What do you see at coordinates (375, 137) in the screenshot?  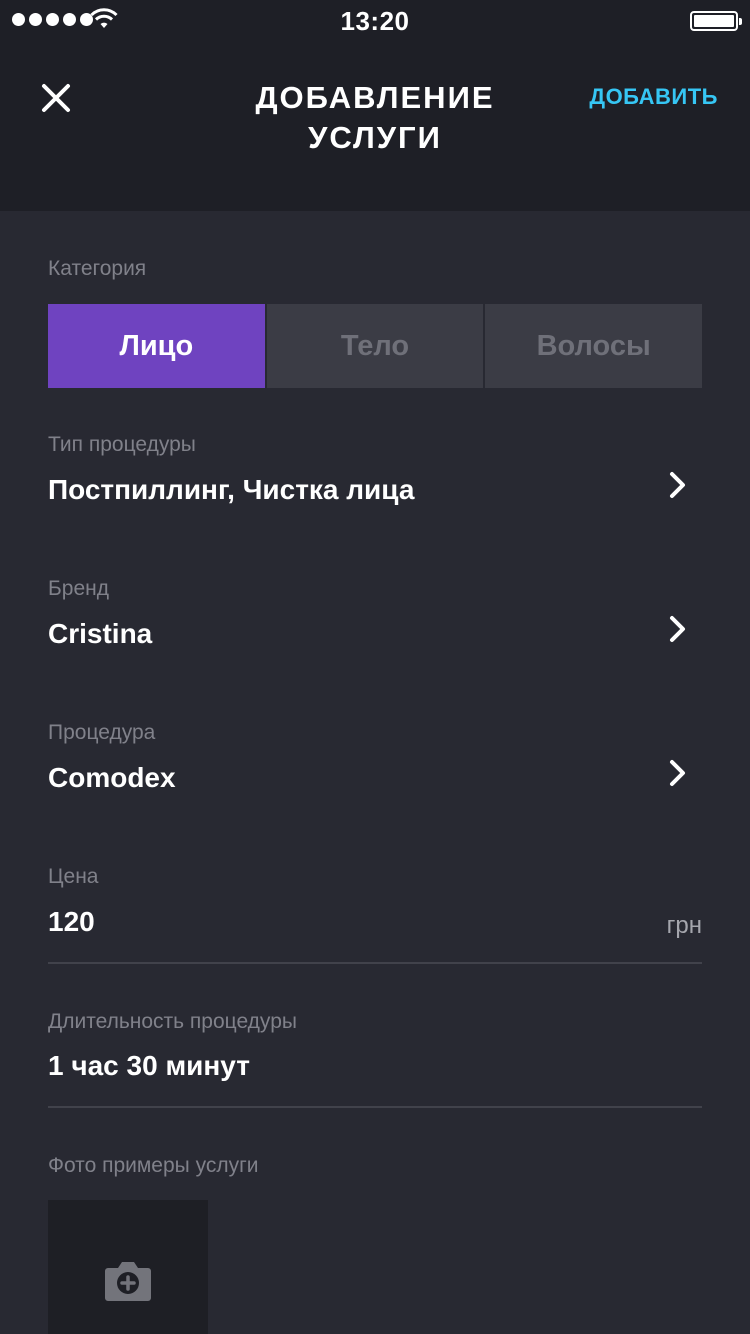 I see `page-title-line2: УСЛУГИ` at bounding box center [375, 137].